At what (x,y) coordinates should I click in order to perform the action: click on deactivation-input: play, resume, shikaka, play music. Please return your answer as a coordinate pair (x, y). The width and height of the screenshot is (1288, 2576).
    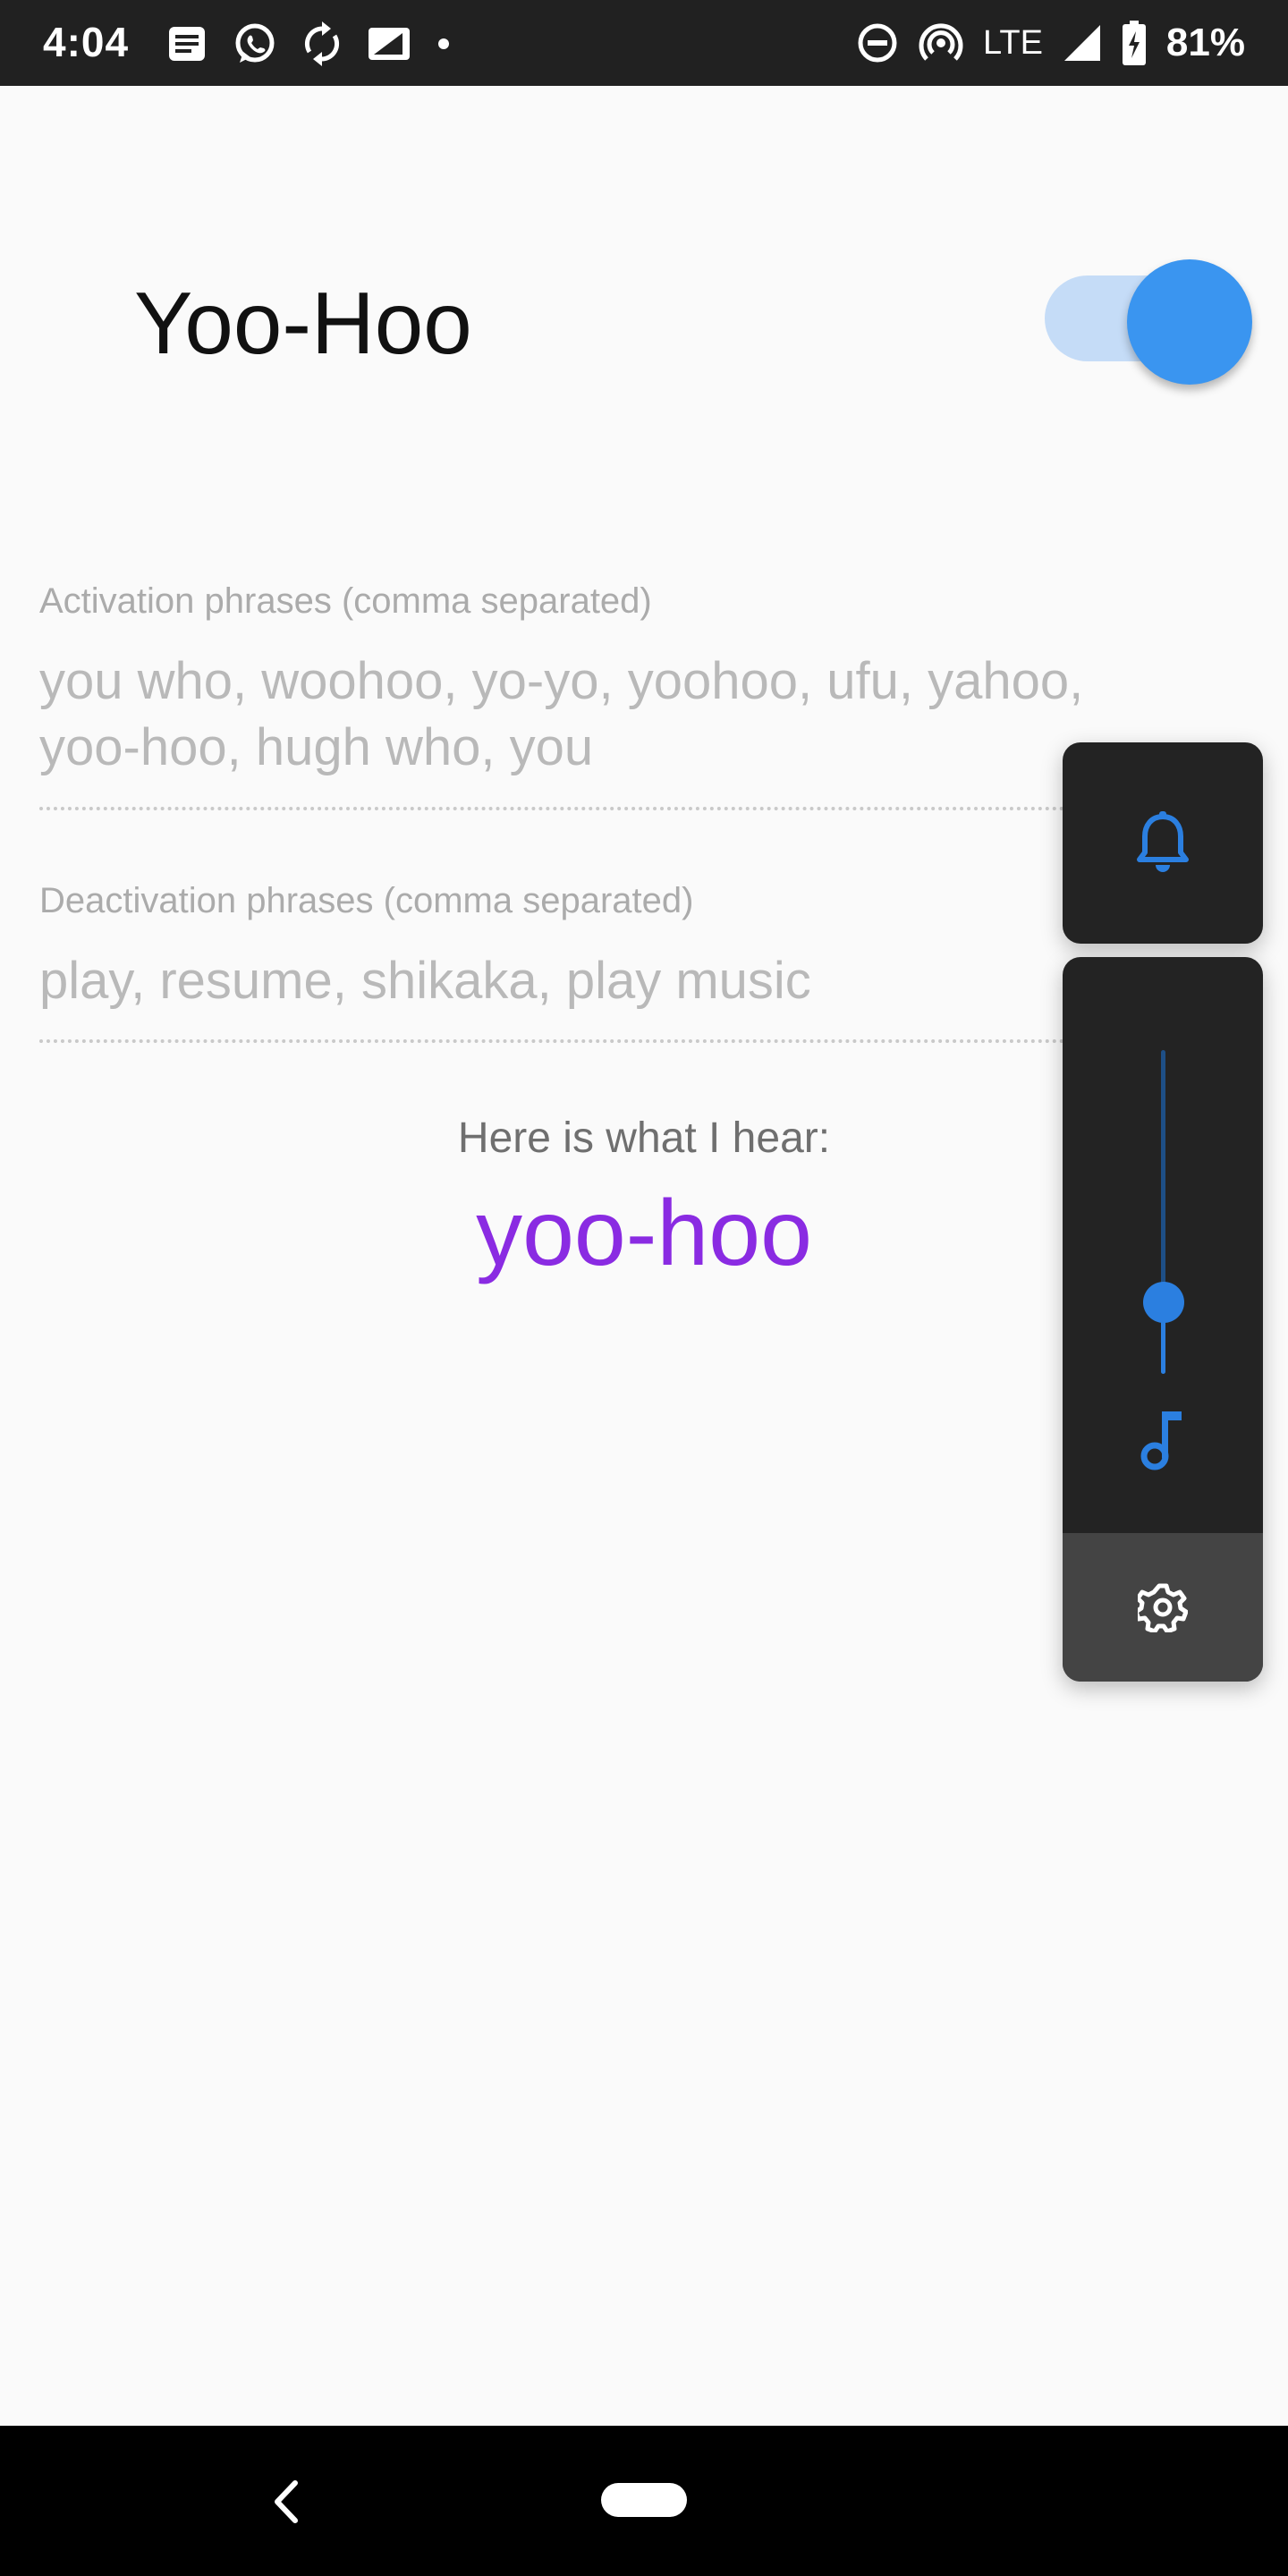
    Looking at the image, I should click on (602, 981).